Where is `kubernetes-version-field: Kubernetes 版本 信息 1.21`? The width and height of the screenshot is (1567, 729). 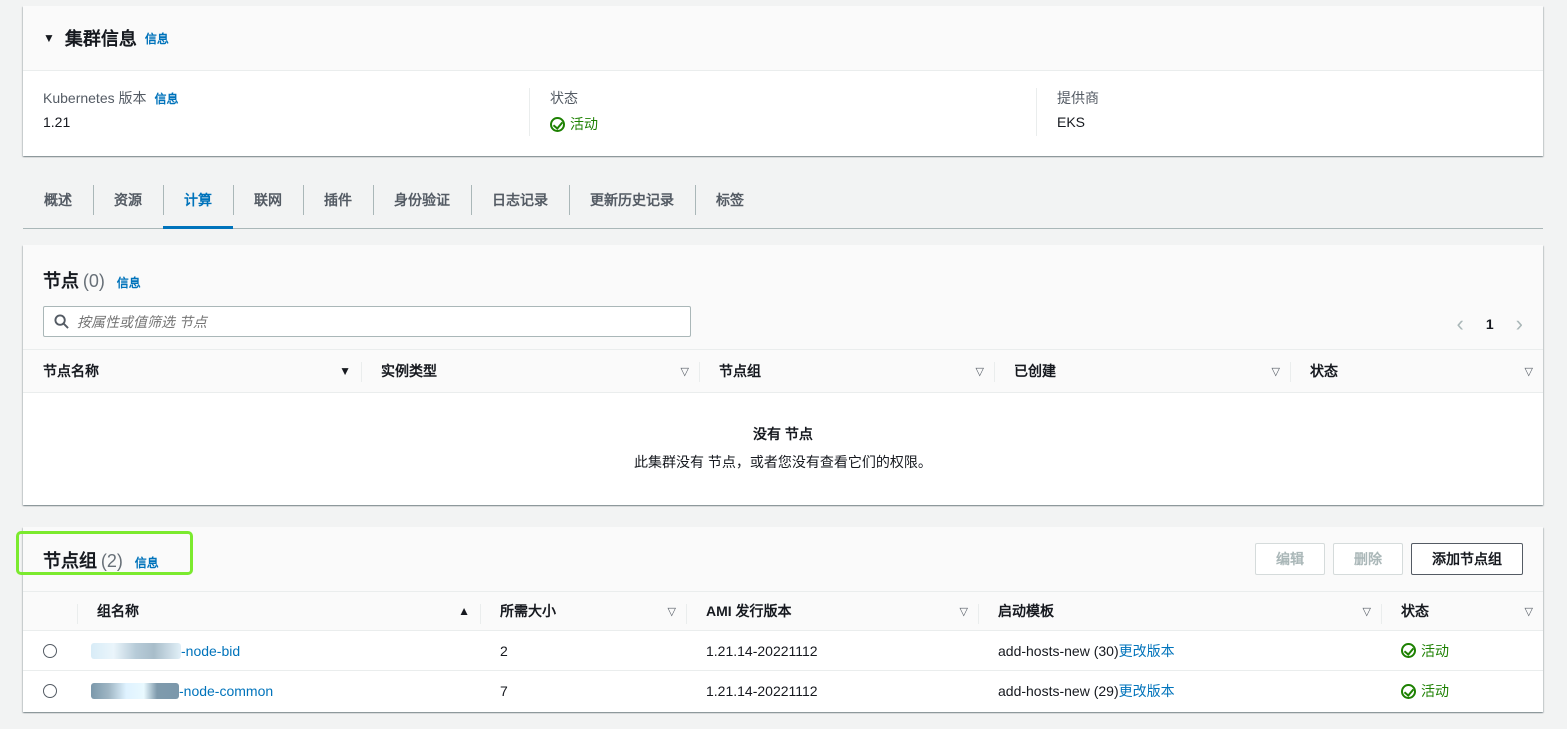
kubernetes-version-field: Kubernetes 版本 信息 1.21 is located at coordinates (276, 112).